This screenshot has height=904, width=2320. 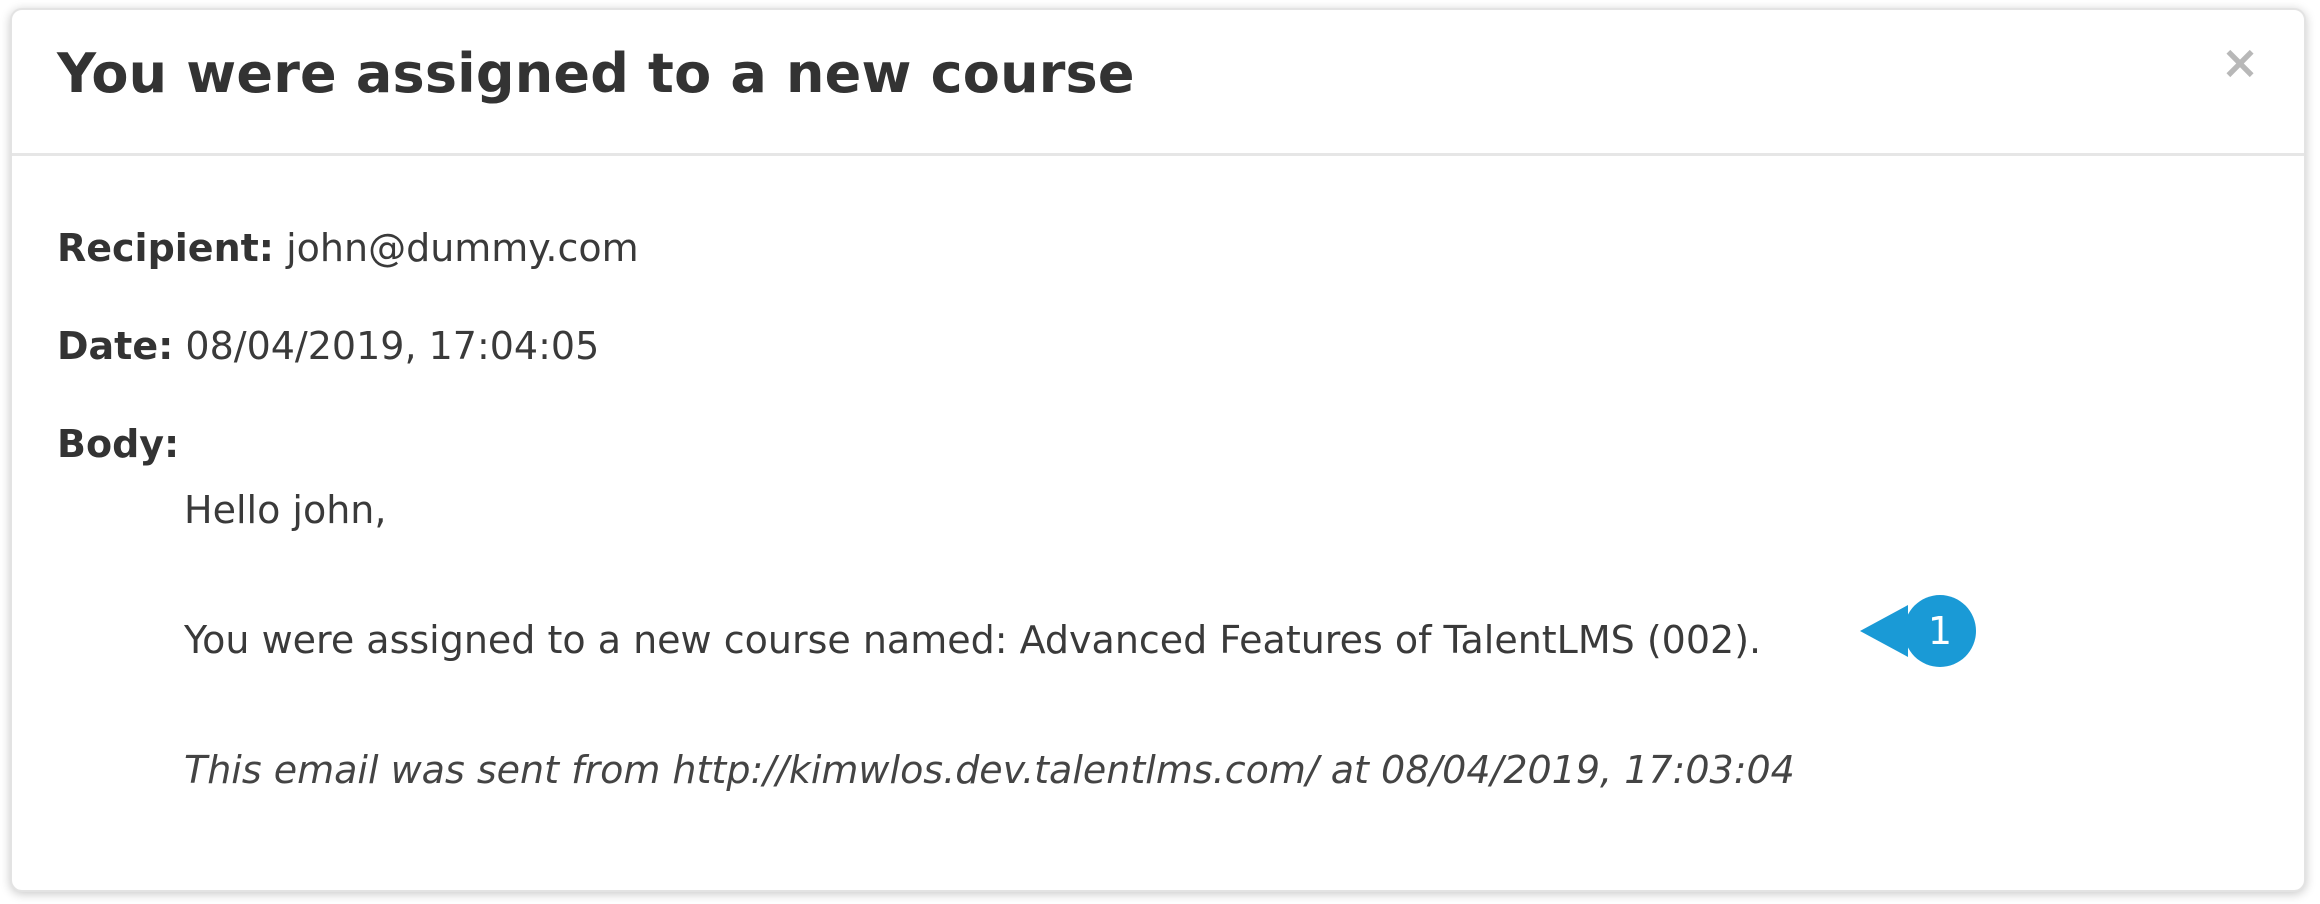 I want to click on email-greeting: Hello john,, so click(x=285, y=510).